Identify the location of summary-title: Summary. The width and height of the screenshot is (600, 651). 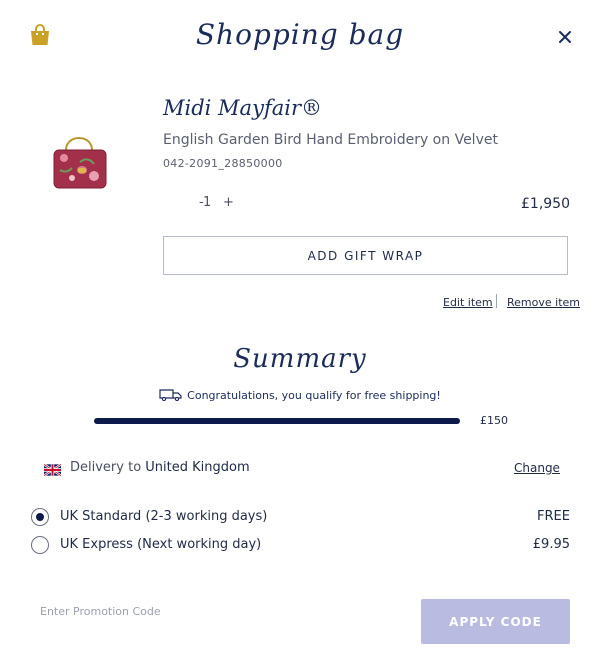
(300, 359).